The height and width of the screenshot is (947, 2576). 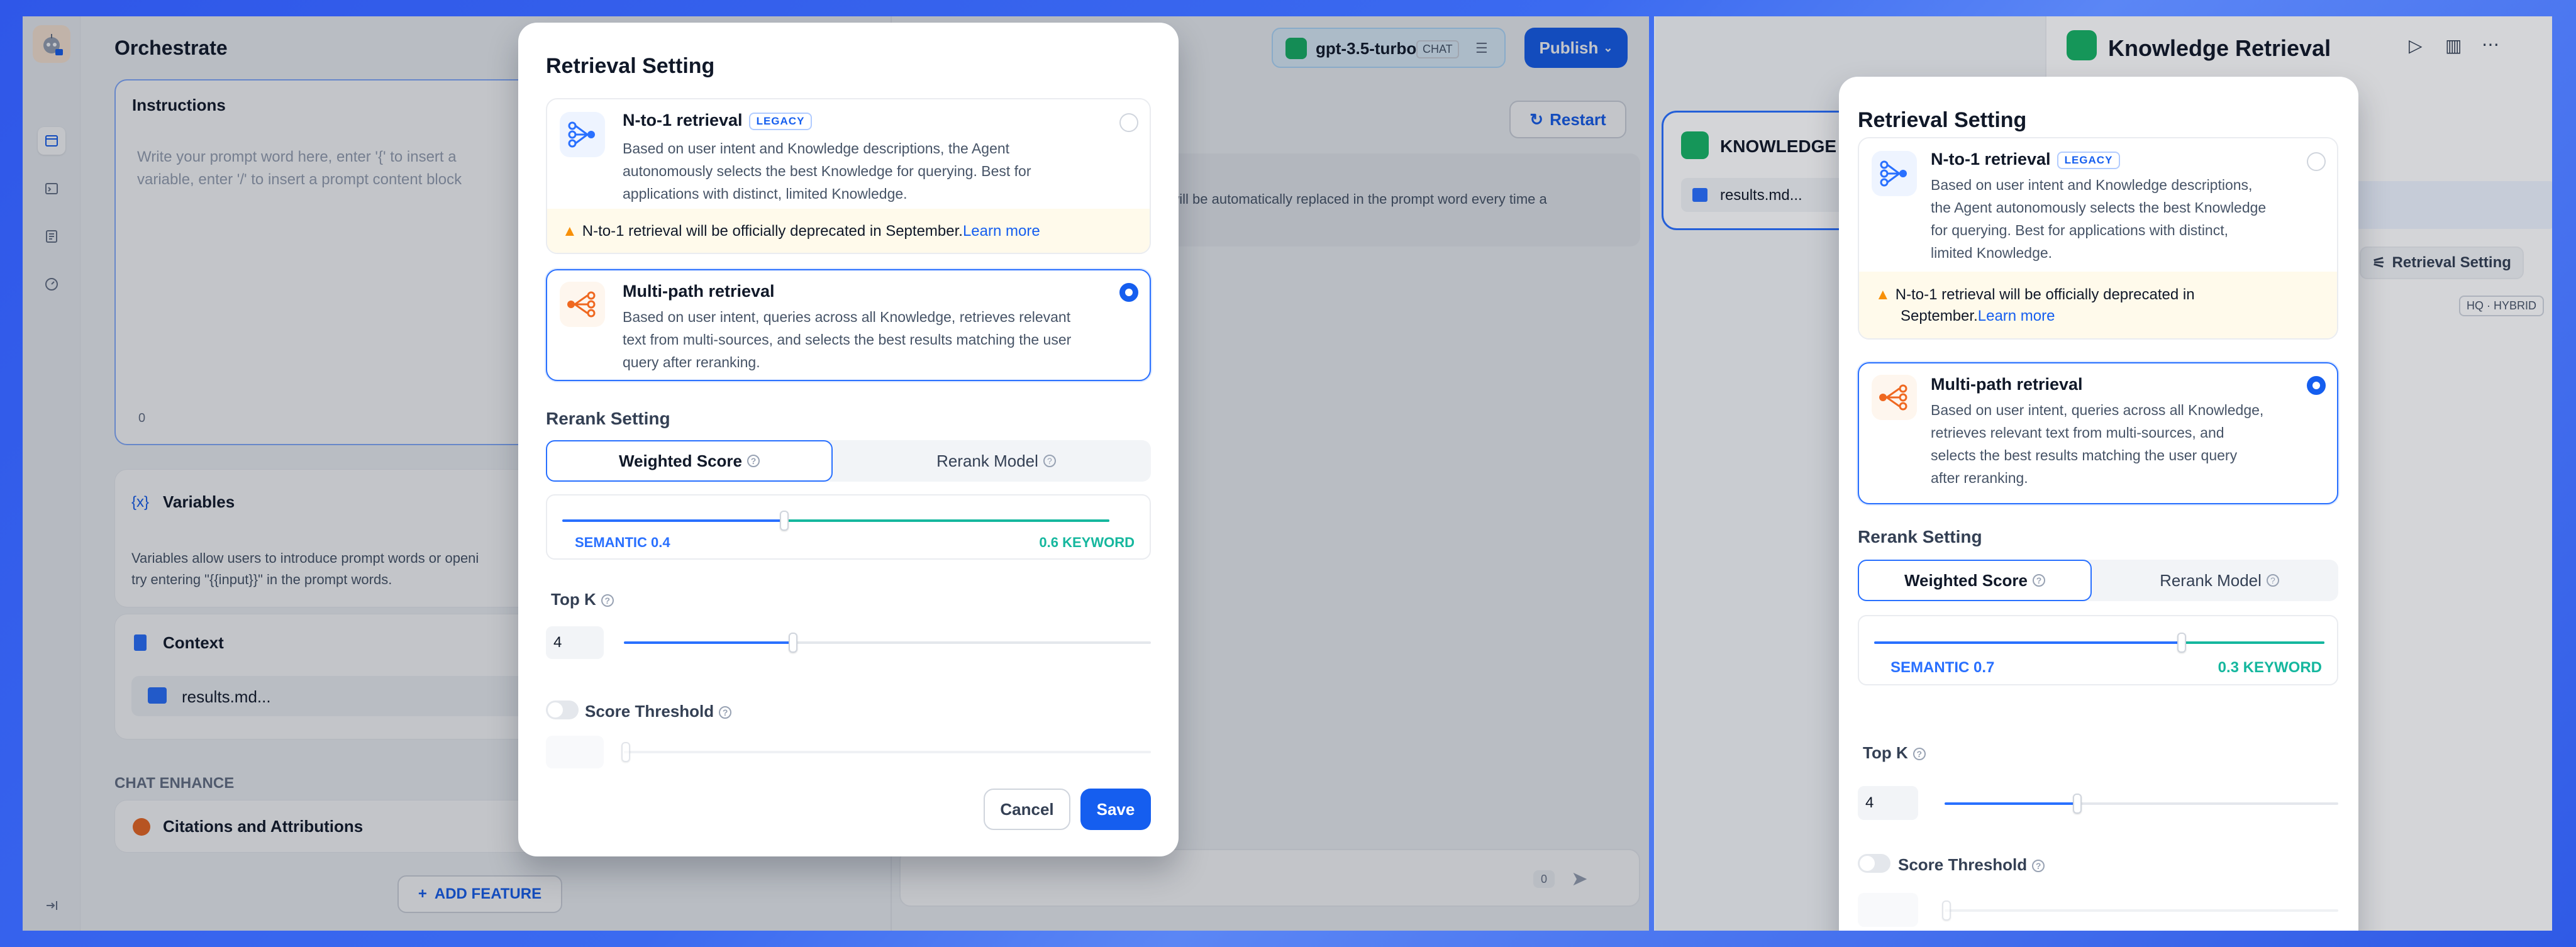 What do you see at coordinates (2098, 650) in the screenshot?
I see `weight-slider-box: SEMANTIC 0.7 0.3 KEYWORD` at bounding box center [2098, 650].